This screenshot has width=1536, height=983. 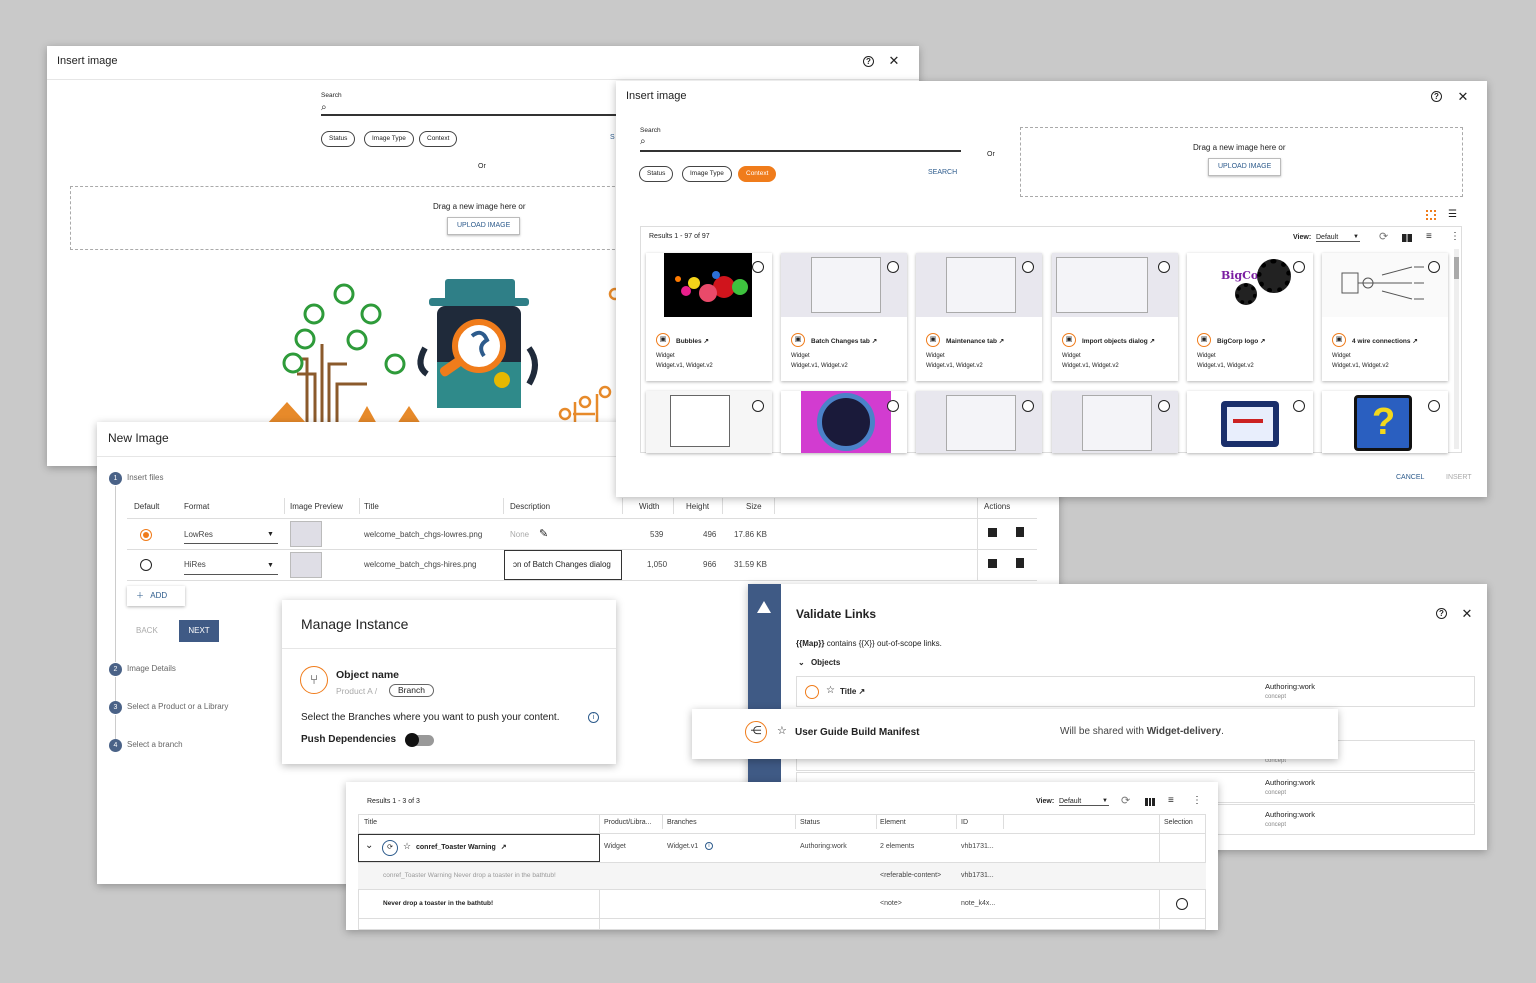 What do you see at coordinates (146, 565) in the screenshot?
I see `default-radio` at bounding box center [146, 565].